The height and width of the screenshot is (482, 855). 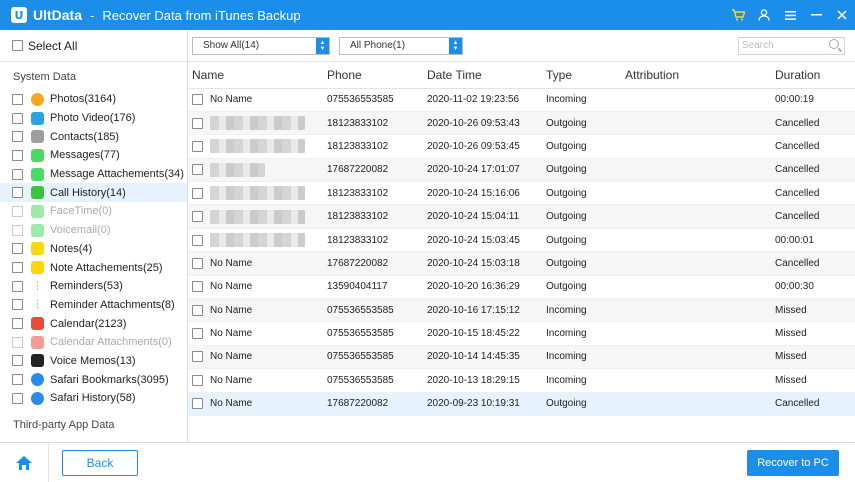 I want to click on sidebar-item-label: Call History(14), so click(x=88, y=192).